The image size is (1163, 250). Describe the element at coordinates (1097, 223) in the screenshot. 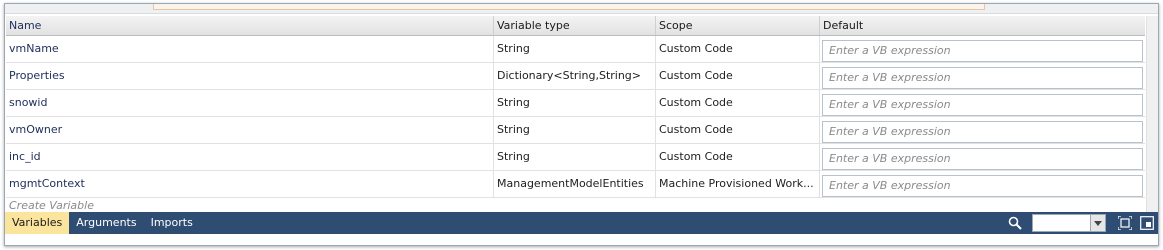

I see `chevron-down-icon` at that location.